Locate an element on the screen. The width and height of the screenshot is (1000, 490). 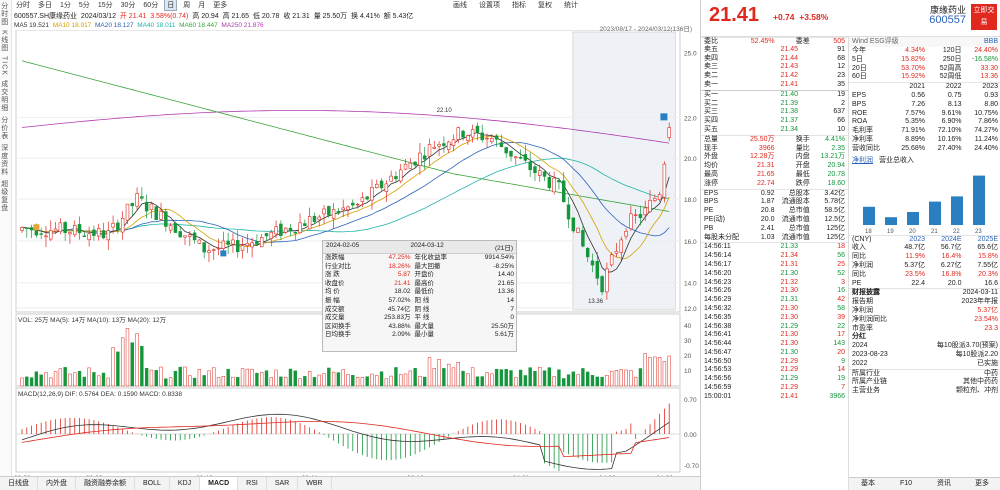
leftbar-item-4: 分价表 is located at coordinates (4, 128).